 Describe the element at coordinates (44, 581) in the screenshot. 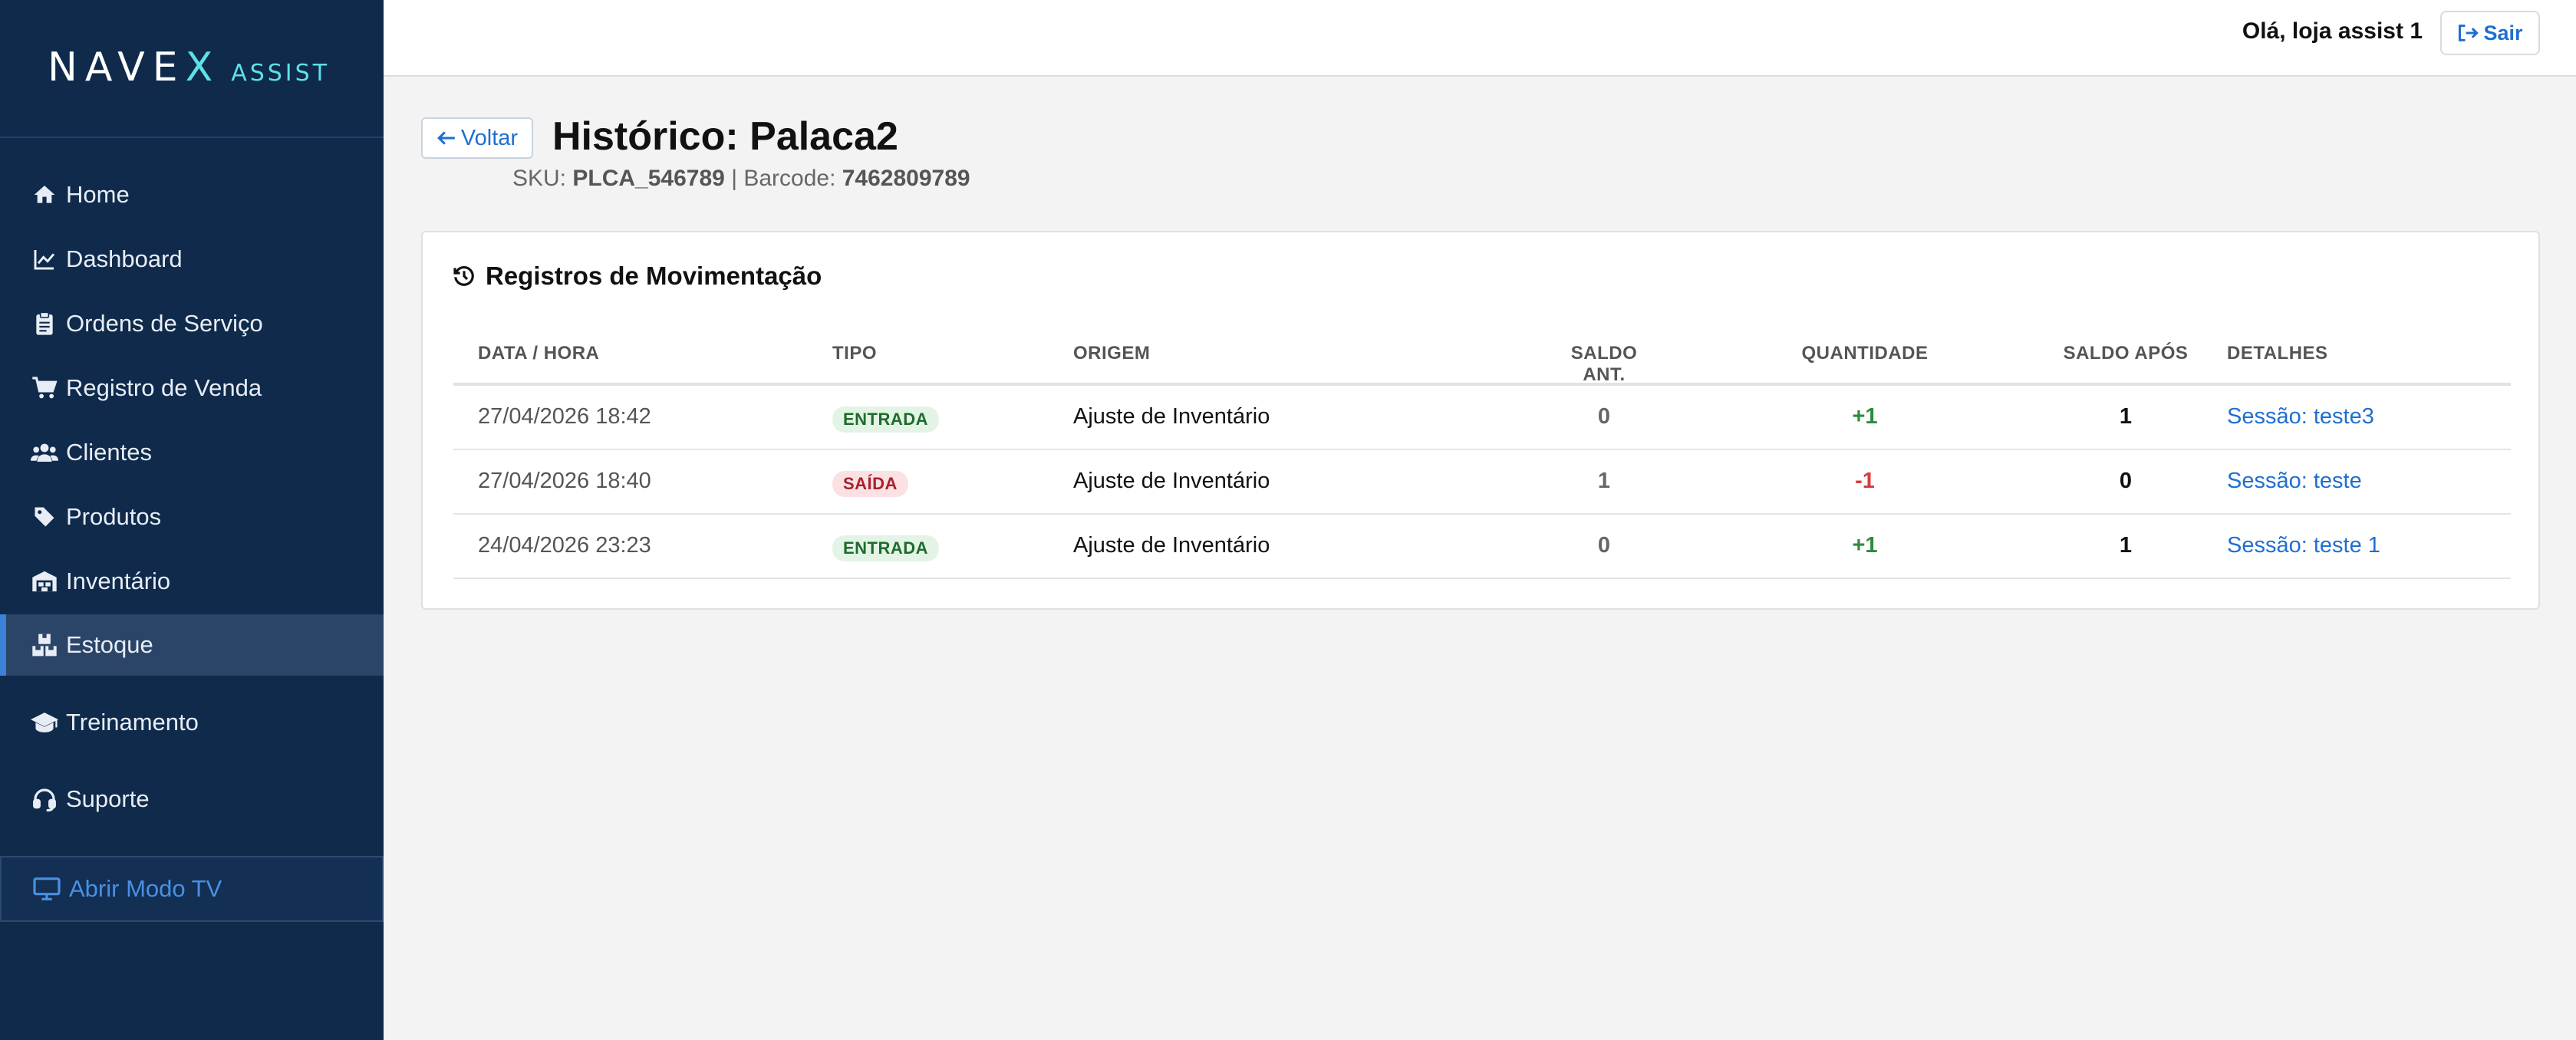

I see `warehouse-icon` at that location.